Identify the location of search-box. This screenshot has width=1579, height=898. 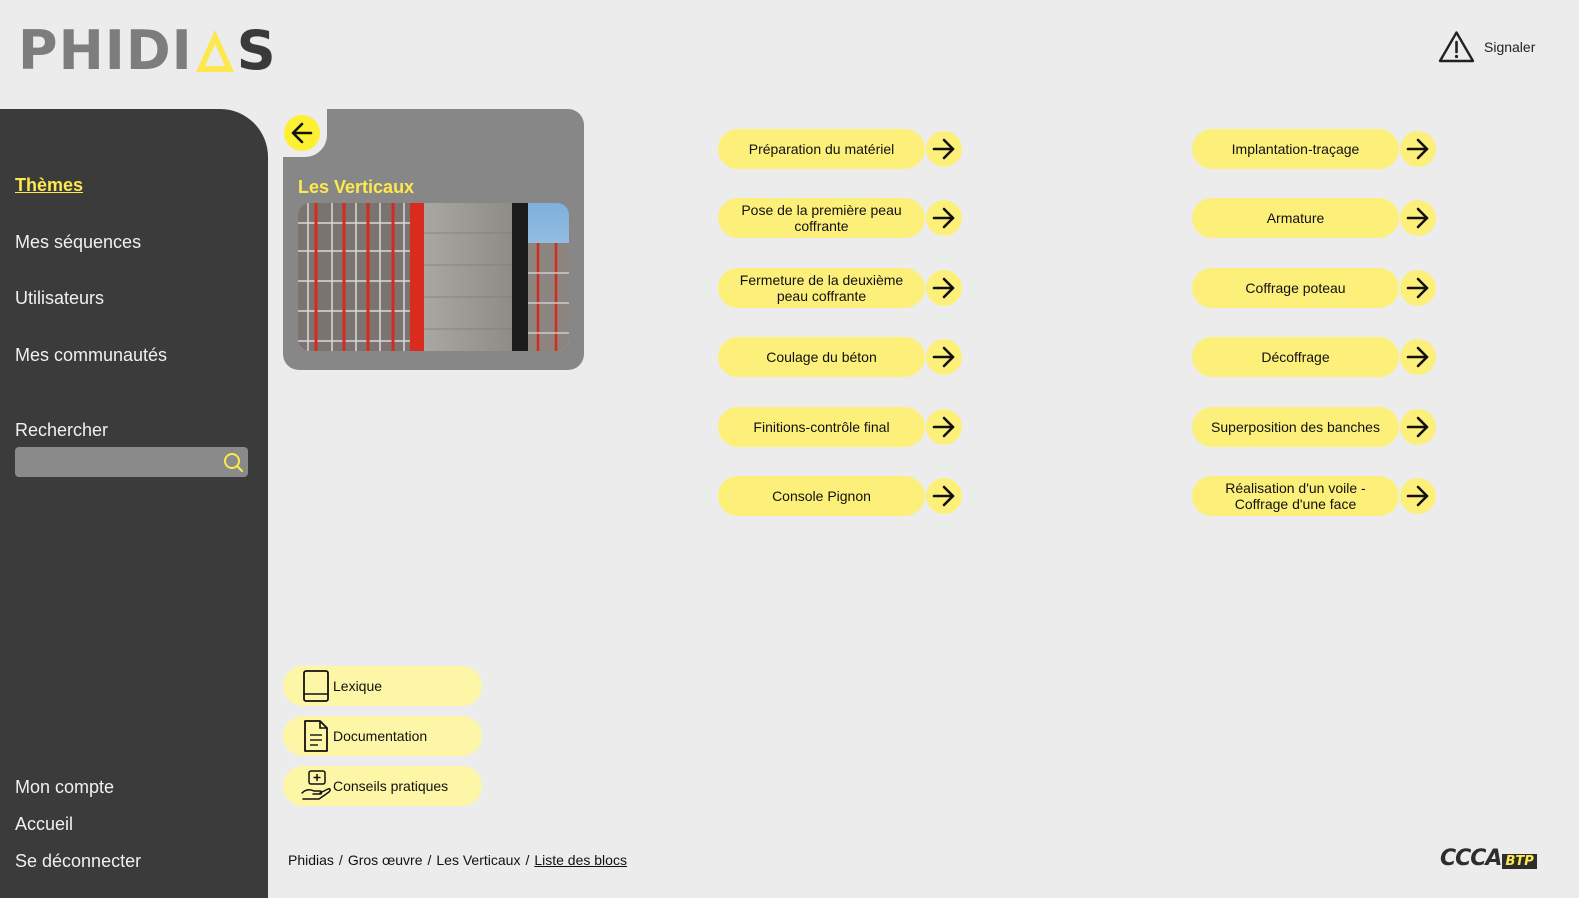
(131, 462).